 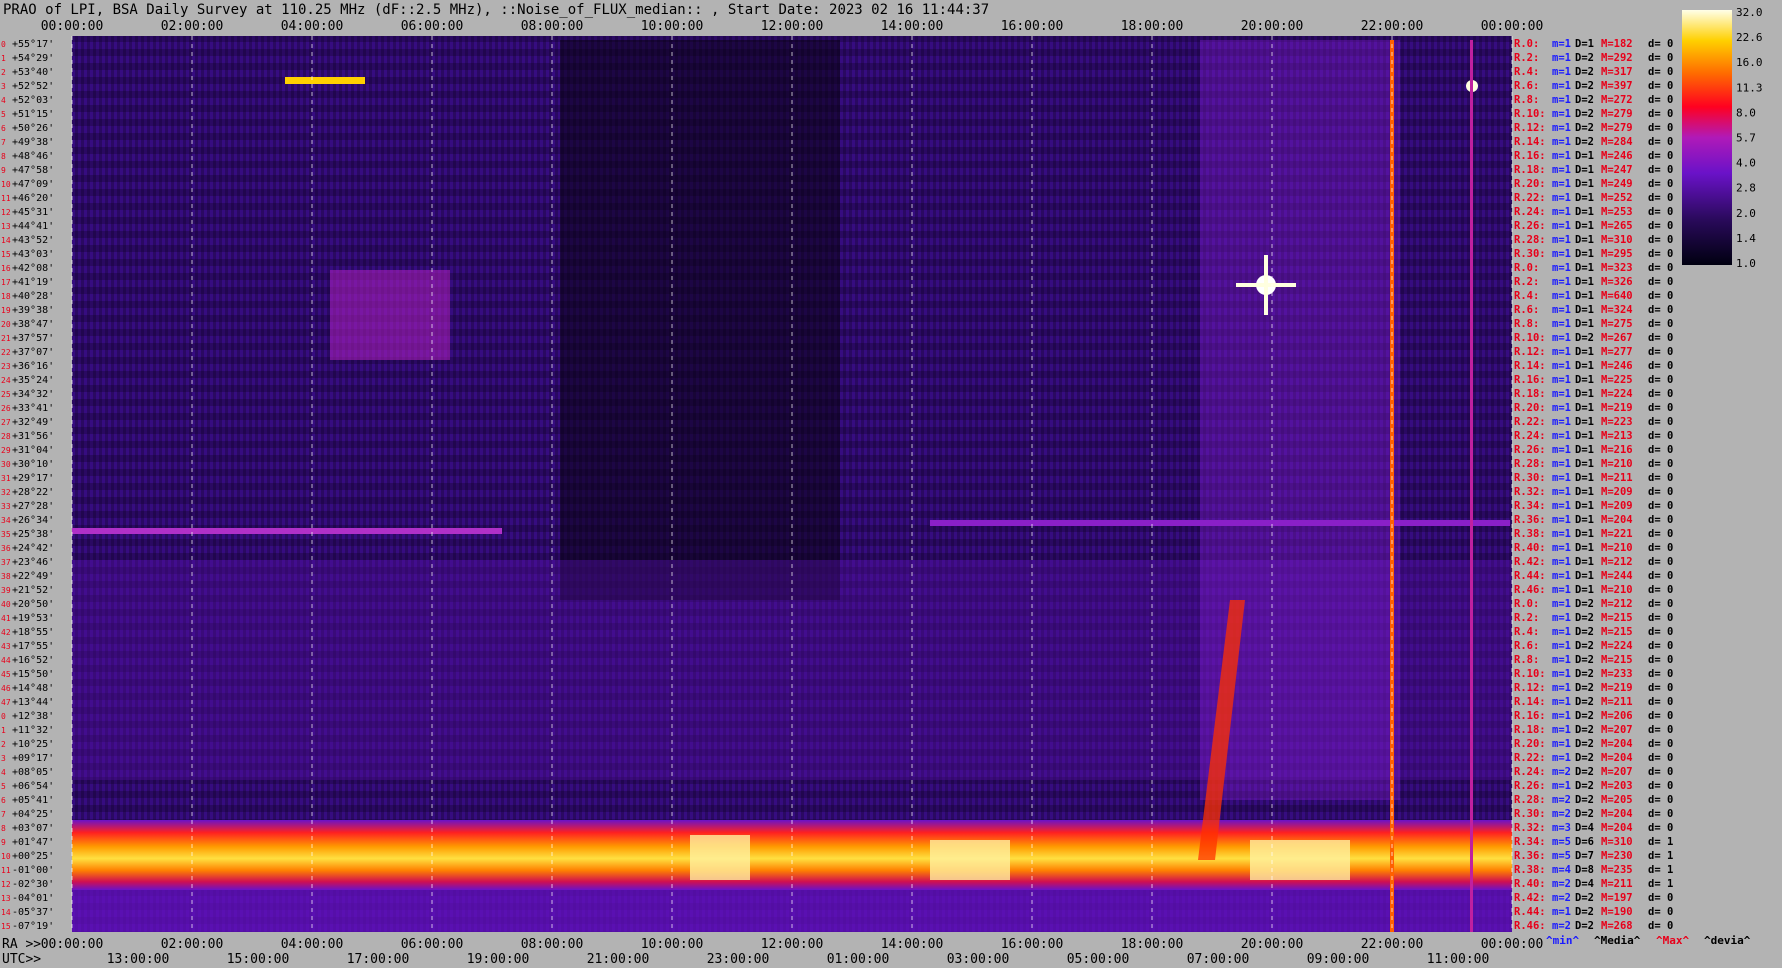 What do you see at coordinates (1727, 940) in the screenshot?
I see `footer-legend-item: ^devia^` at bounding box center [1727, 940].